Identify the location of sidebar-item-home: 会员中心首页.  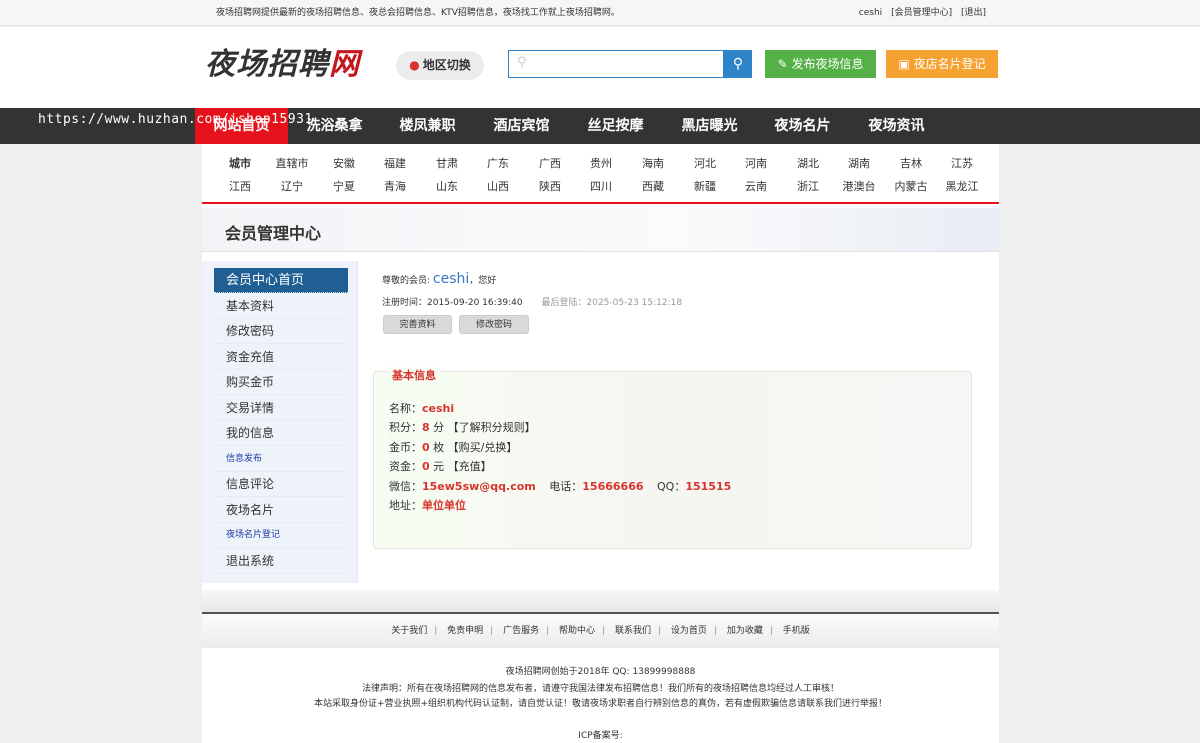
(281, 280).